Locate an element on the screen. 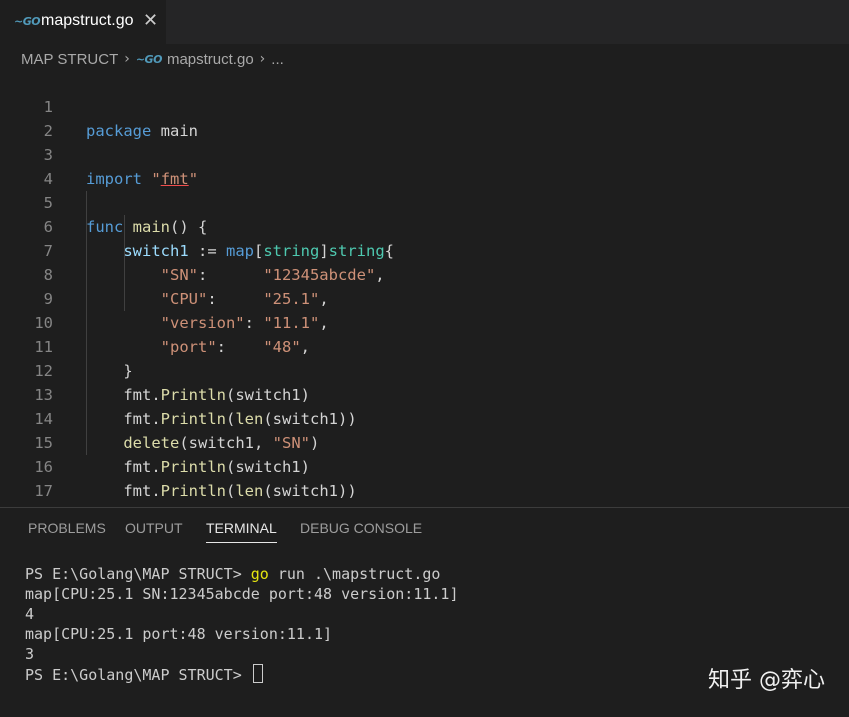  terminal-output-line: map[CPU:25.1 port:48 version:11.1] is located at coordinates (179, 634).